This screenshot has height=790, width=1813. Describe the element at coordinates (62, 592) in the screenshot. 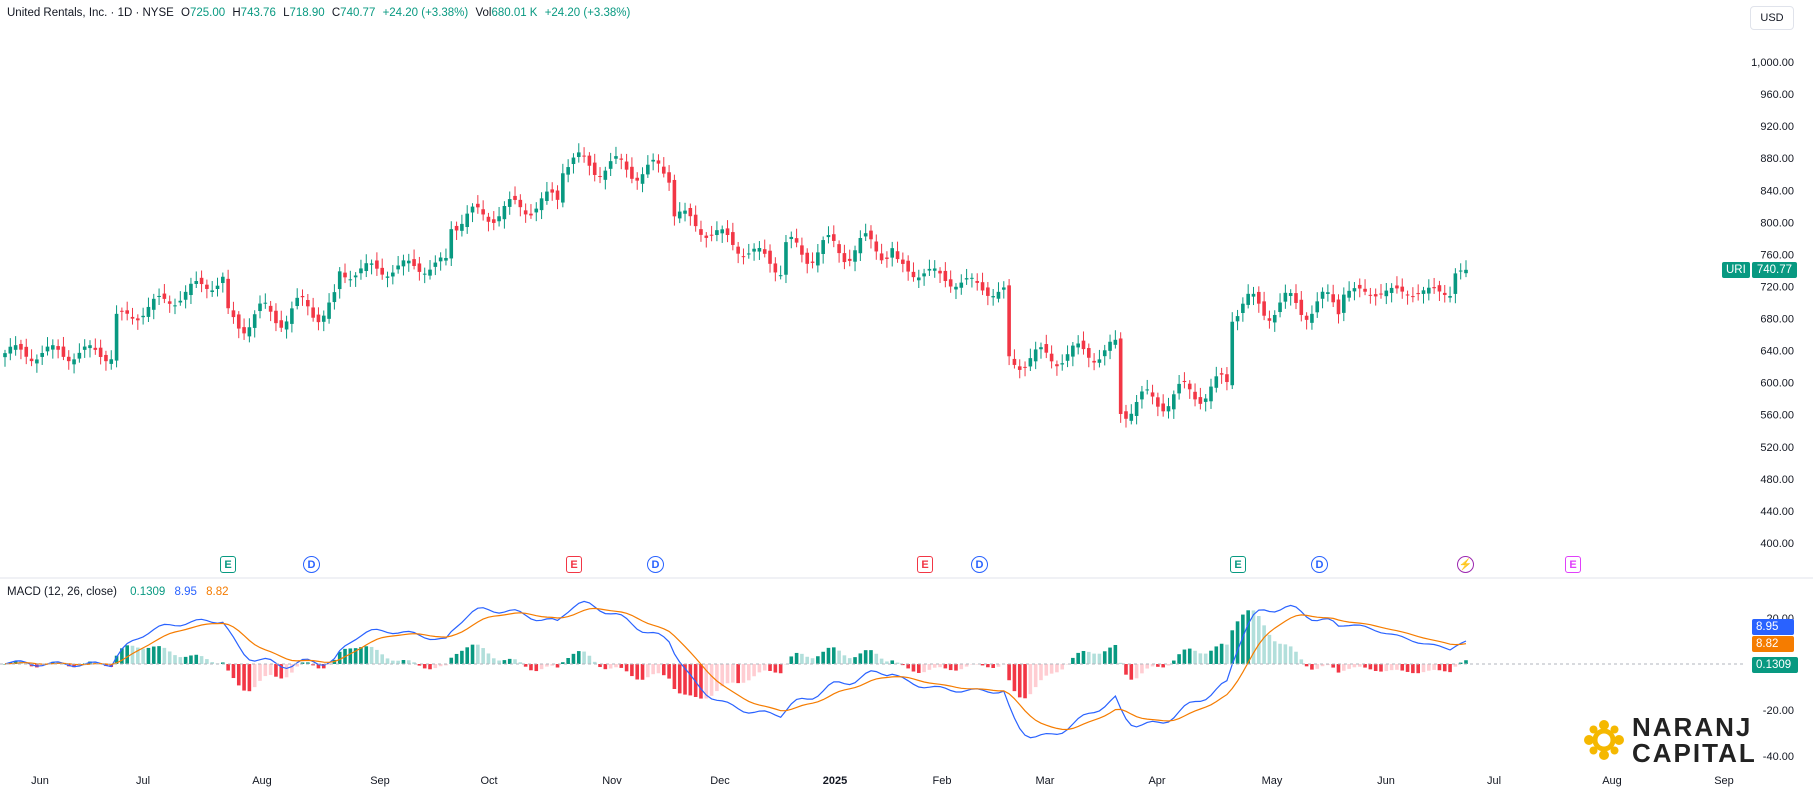

I see `macd-label: MACD (12, 26, close)` at that location.